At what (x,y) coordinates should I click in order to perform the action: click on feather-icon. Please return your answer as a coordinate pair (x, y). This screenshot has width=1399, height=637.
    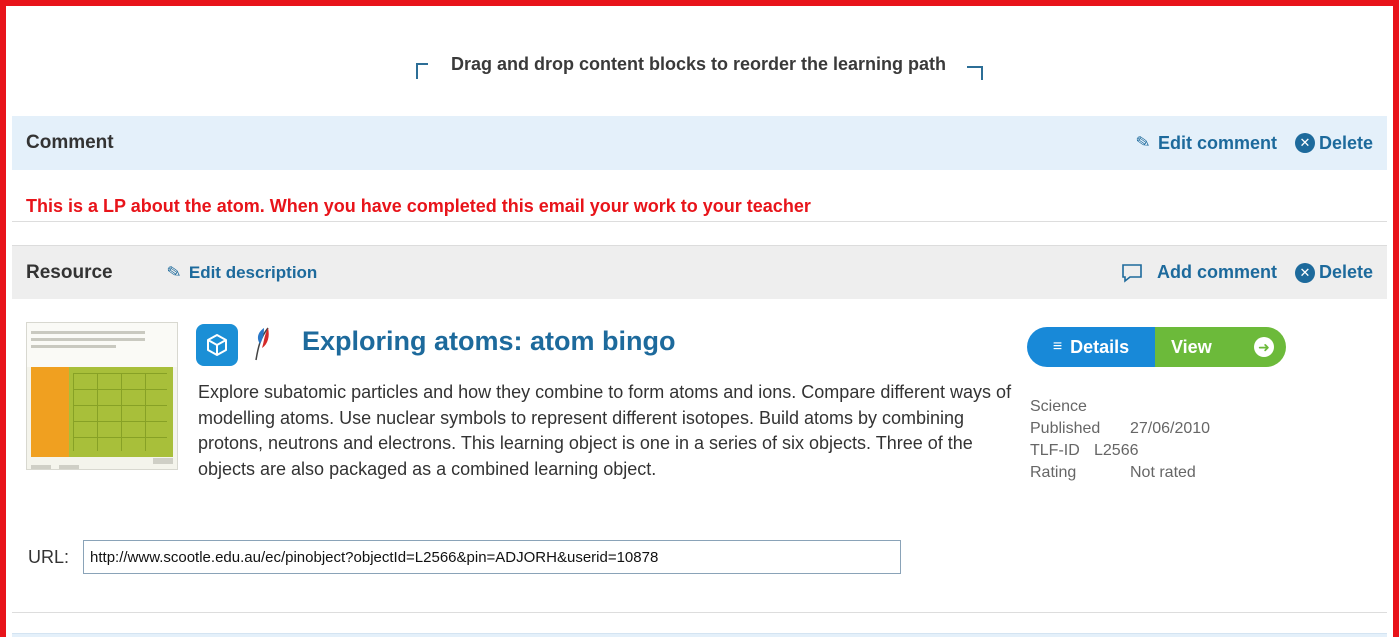
    Looking at the image, I should click on (262, 344).